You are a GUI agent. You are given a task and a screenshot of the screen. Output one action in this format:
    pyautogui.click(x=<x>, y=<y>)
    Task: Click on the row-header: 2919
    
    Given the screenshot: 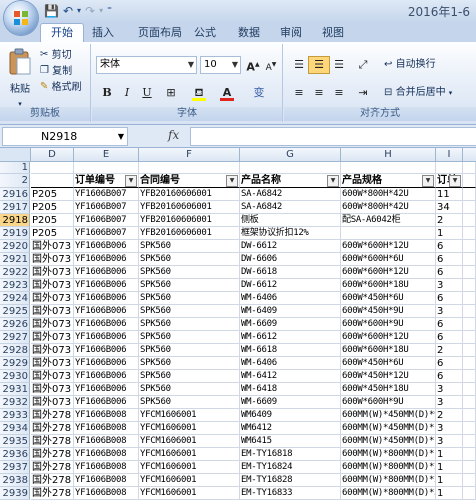 What is the action you would take?
    pyautogui.click(x=15, y=233)
    